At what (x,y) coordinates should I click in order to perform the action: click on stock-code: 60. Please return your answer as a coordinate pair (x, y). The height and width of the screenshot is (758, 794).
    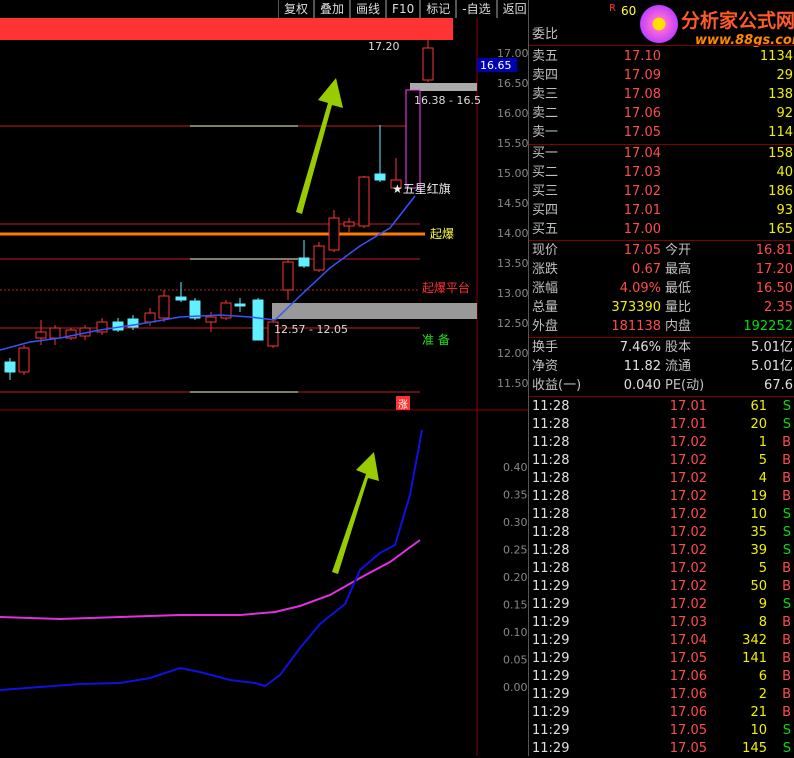
    Looking at the image, I should click on (629, 11).